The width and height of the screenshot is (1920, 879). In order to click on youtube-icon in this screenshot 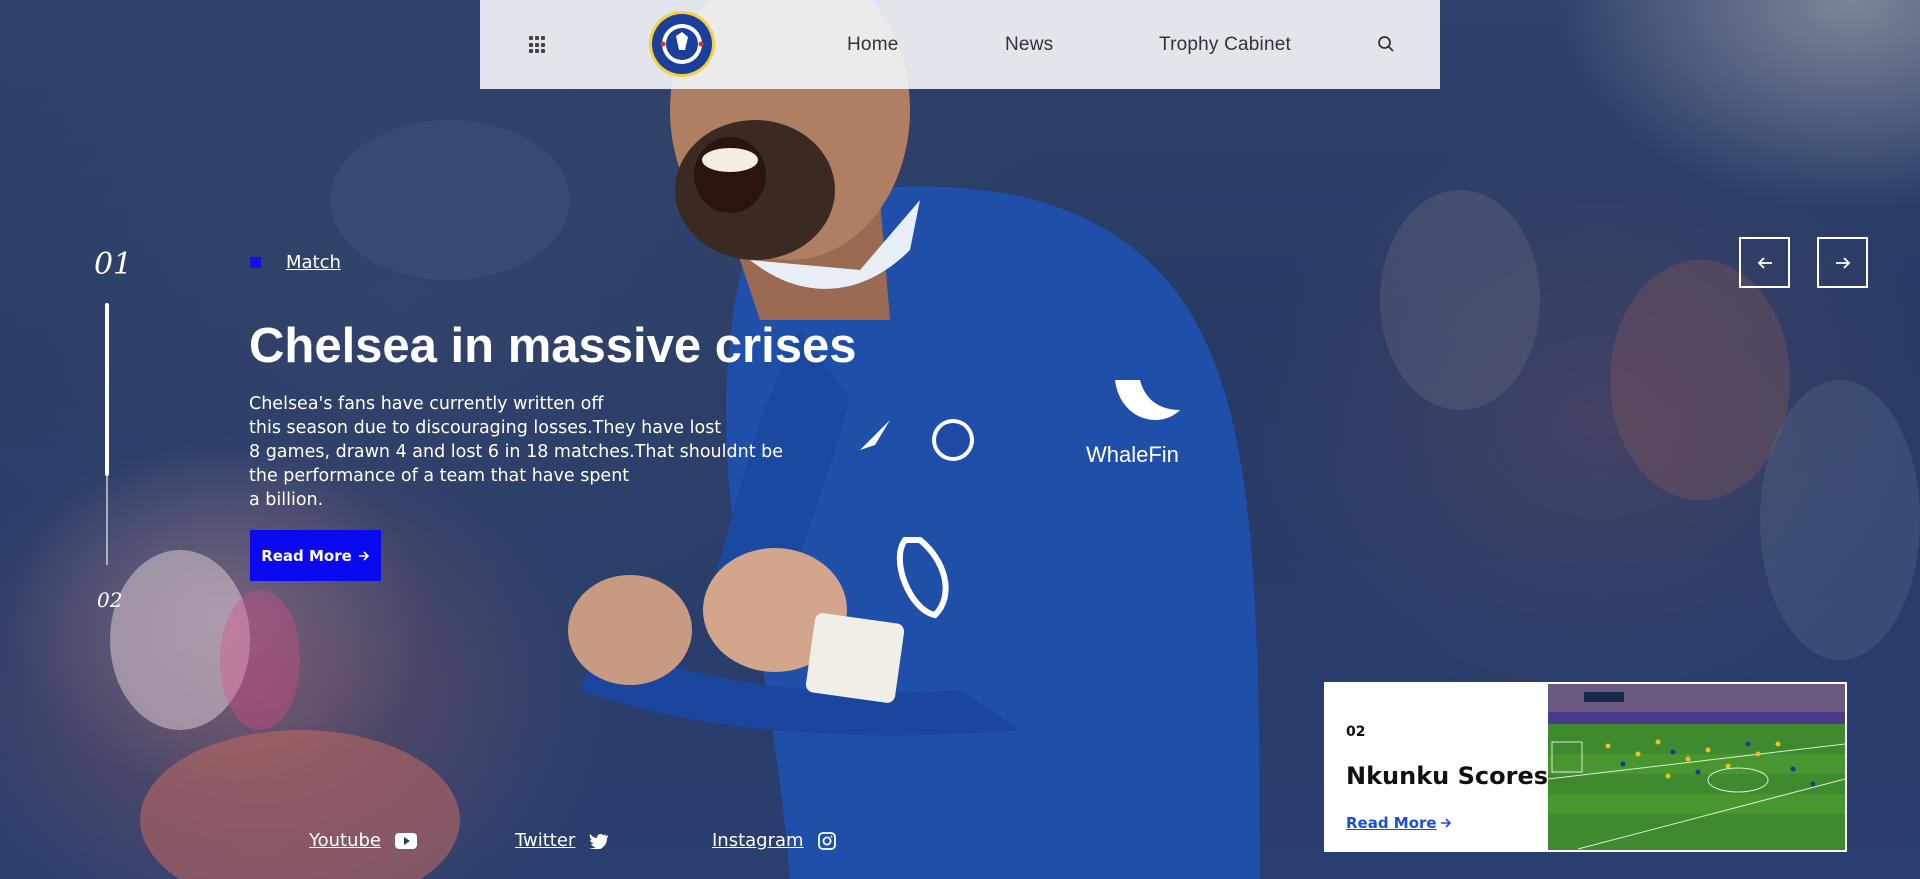, I will do `click(406, 840)`.